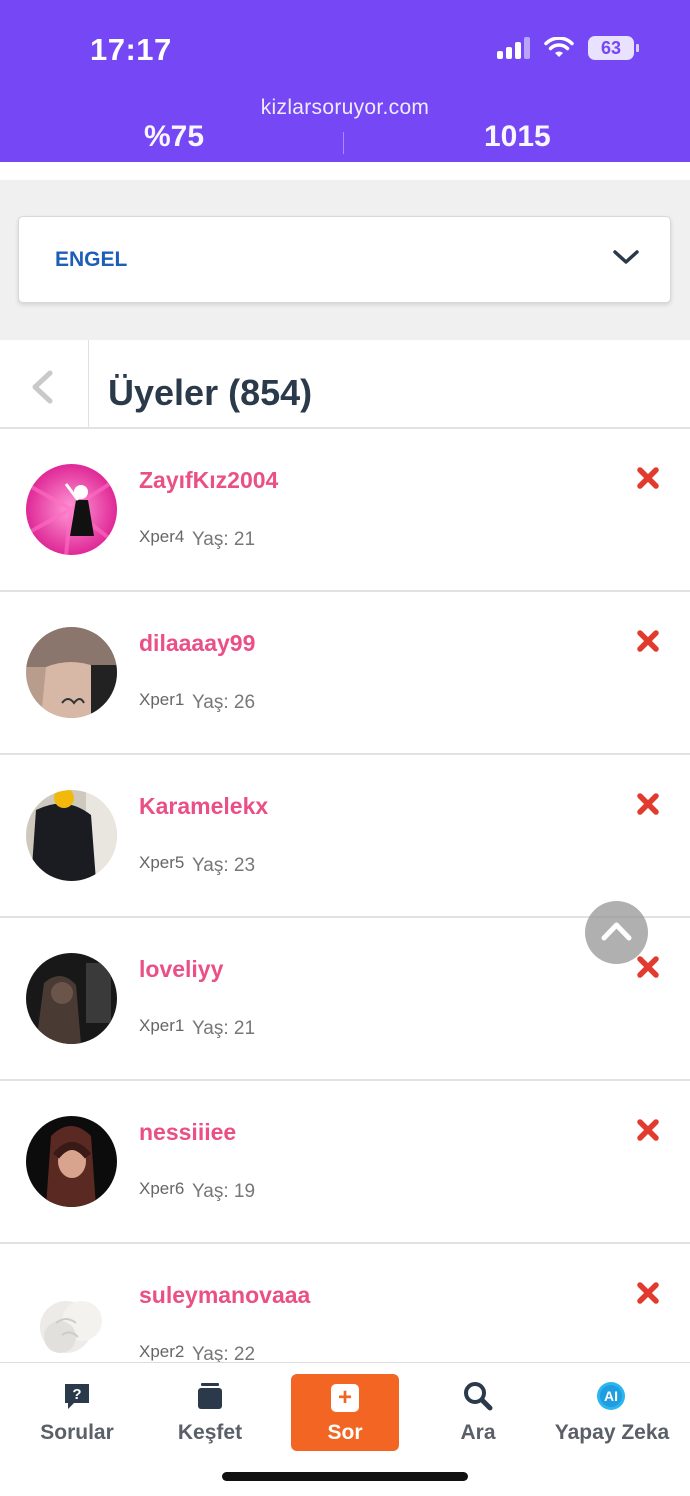 The image size is (690, 1496). What do you see at coordinates (613, 48) in the screenshot?
I see `battery-indicator: 63` at bounding box center [613, 48].